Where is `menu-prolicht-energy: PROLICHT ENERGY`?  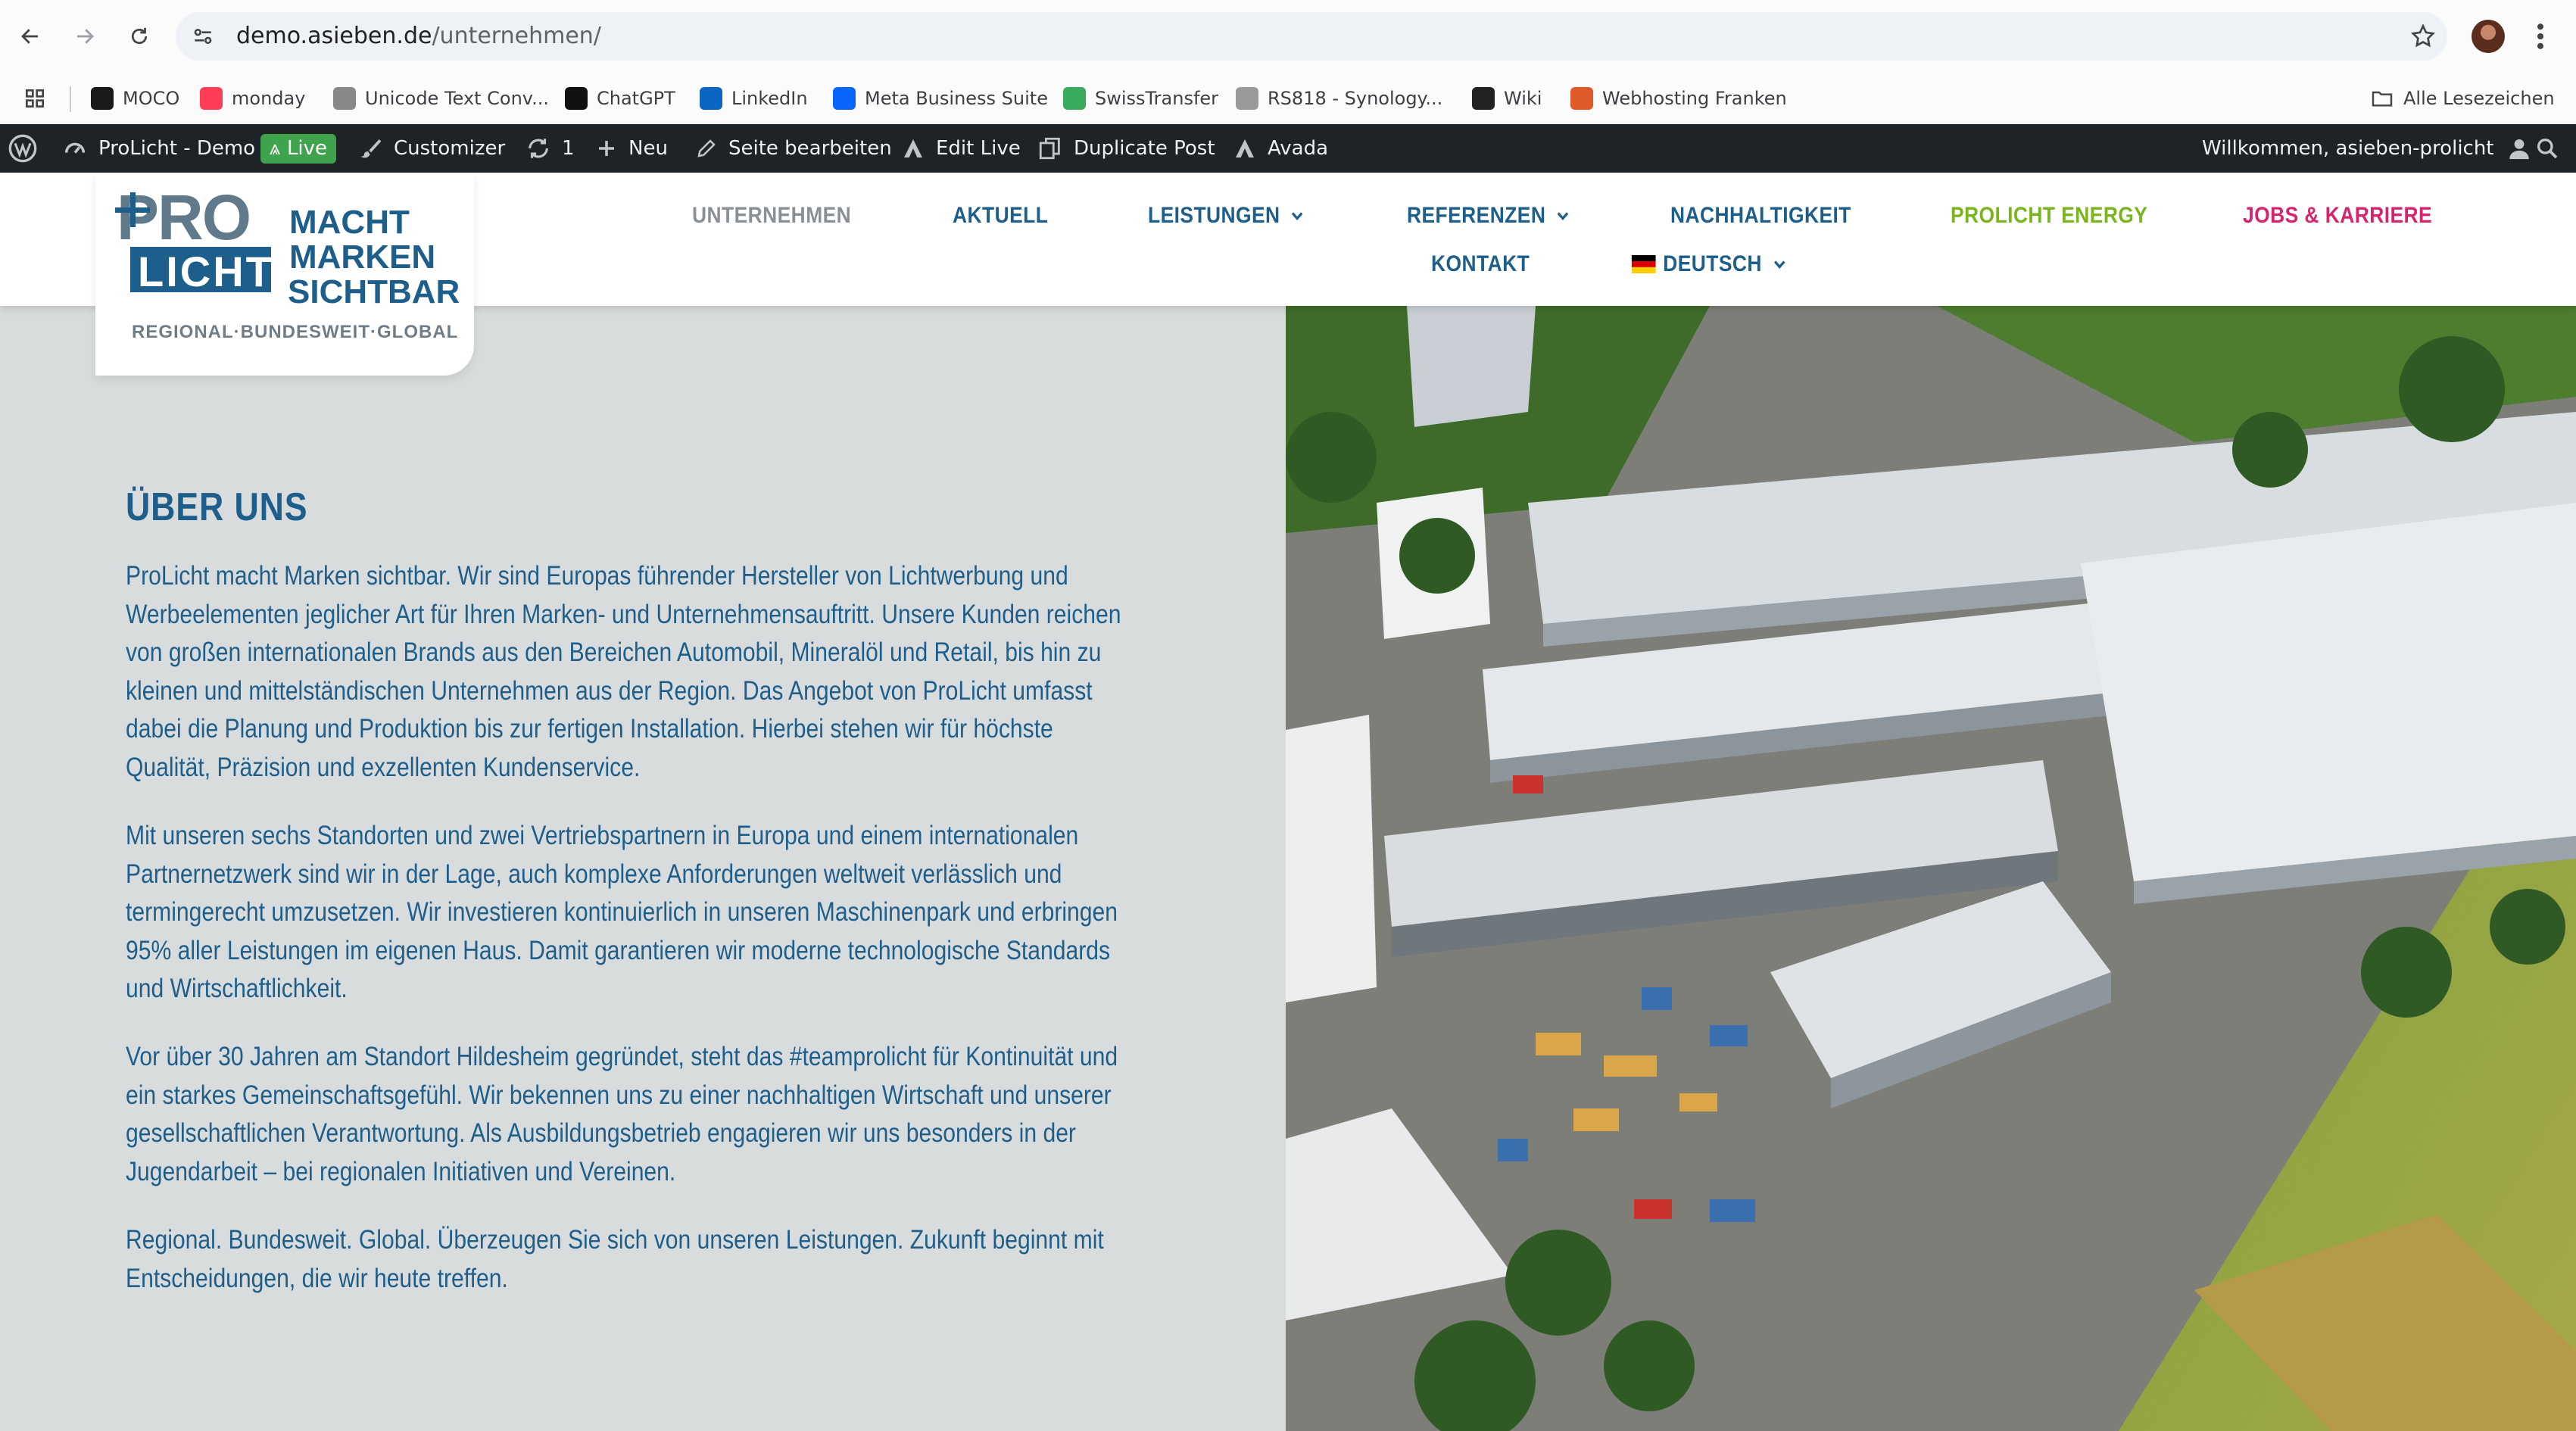 menu-prolicht-energy: PROLICHT ENERGY is located at coordinates (2049, 216).